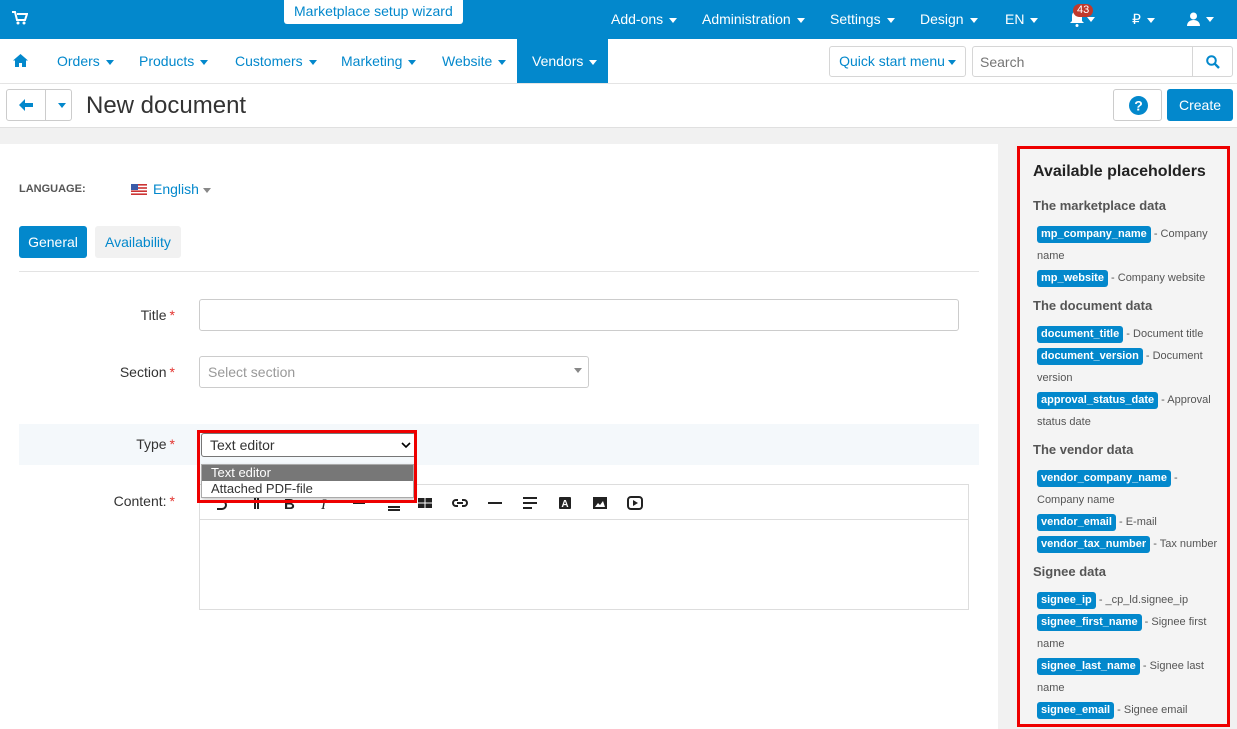 The image size is (1237, 729). I want to click on language-value: English, so click(176, 189).